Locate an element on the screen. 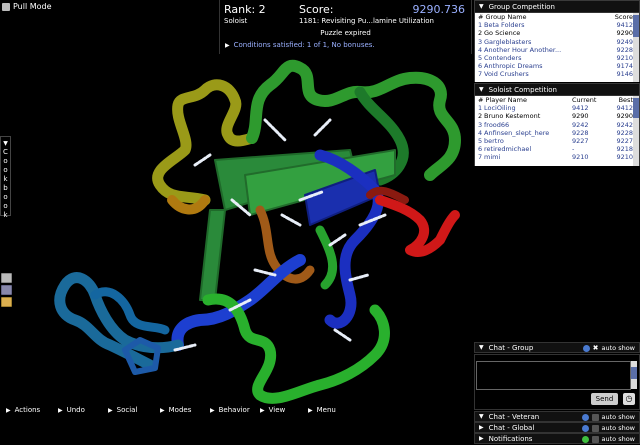  group-row-name: 7 is located at coordinates (480, 74).